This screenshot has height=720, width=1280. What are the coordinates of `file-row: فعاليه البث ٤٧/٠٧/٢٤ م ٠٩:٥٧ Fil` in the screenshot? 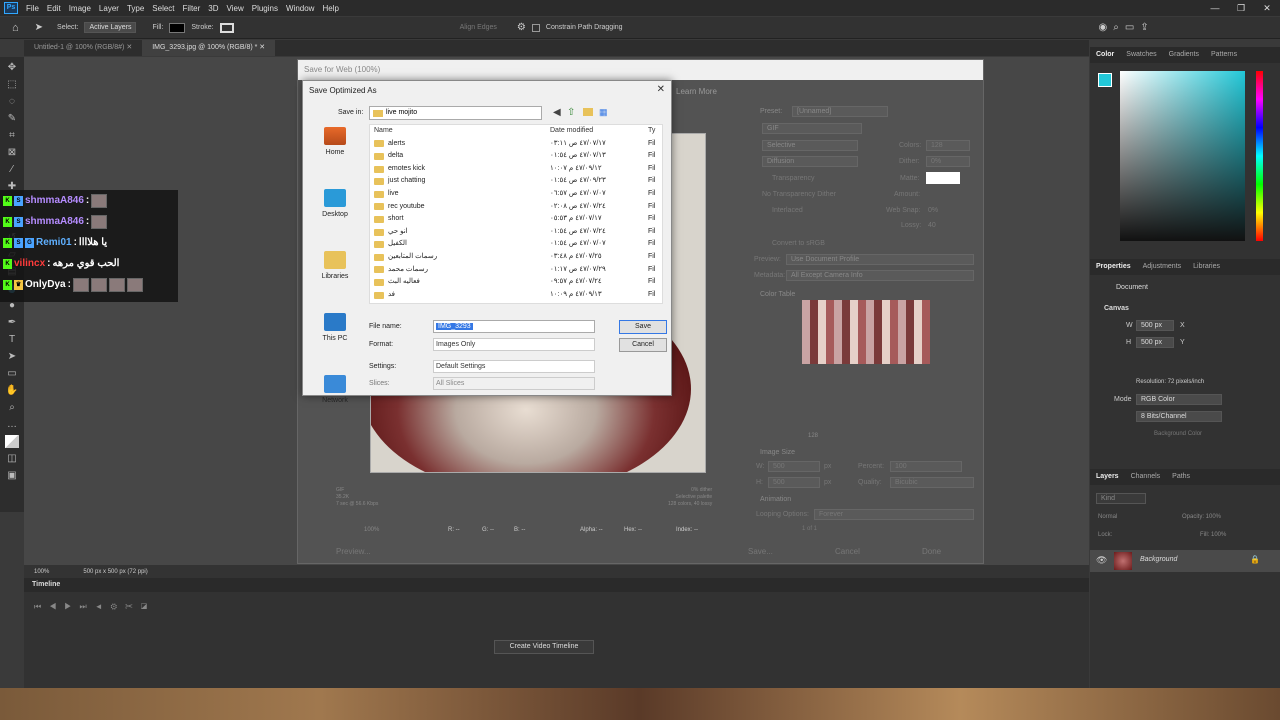 It's located at (516, 282).